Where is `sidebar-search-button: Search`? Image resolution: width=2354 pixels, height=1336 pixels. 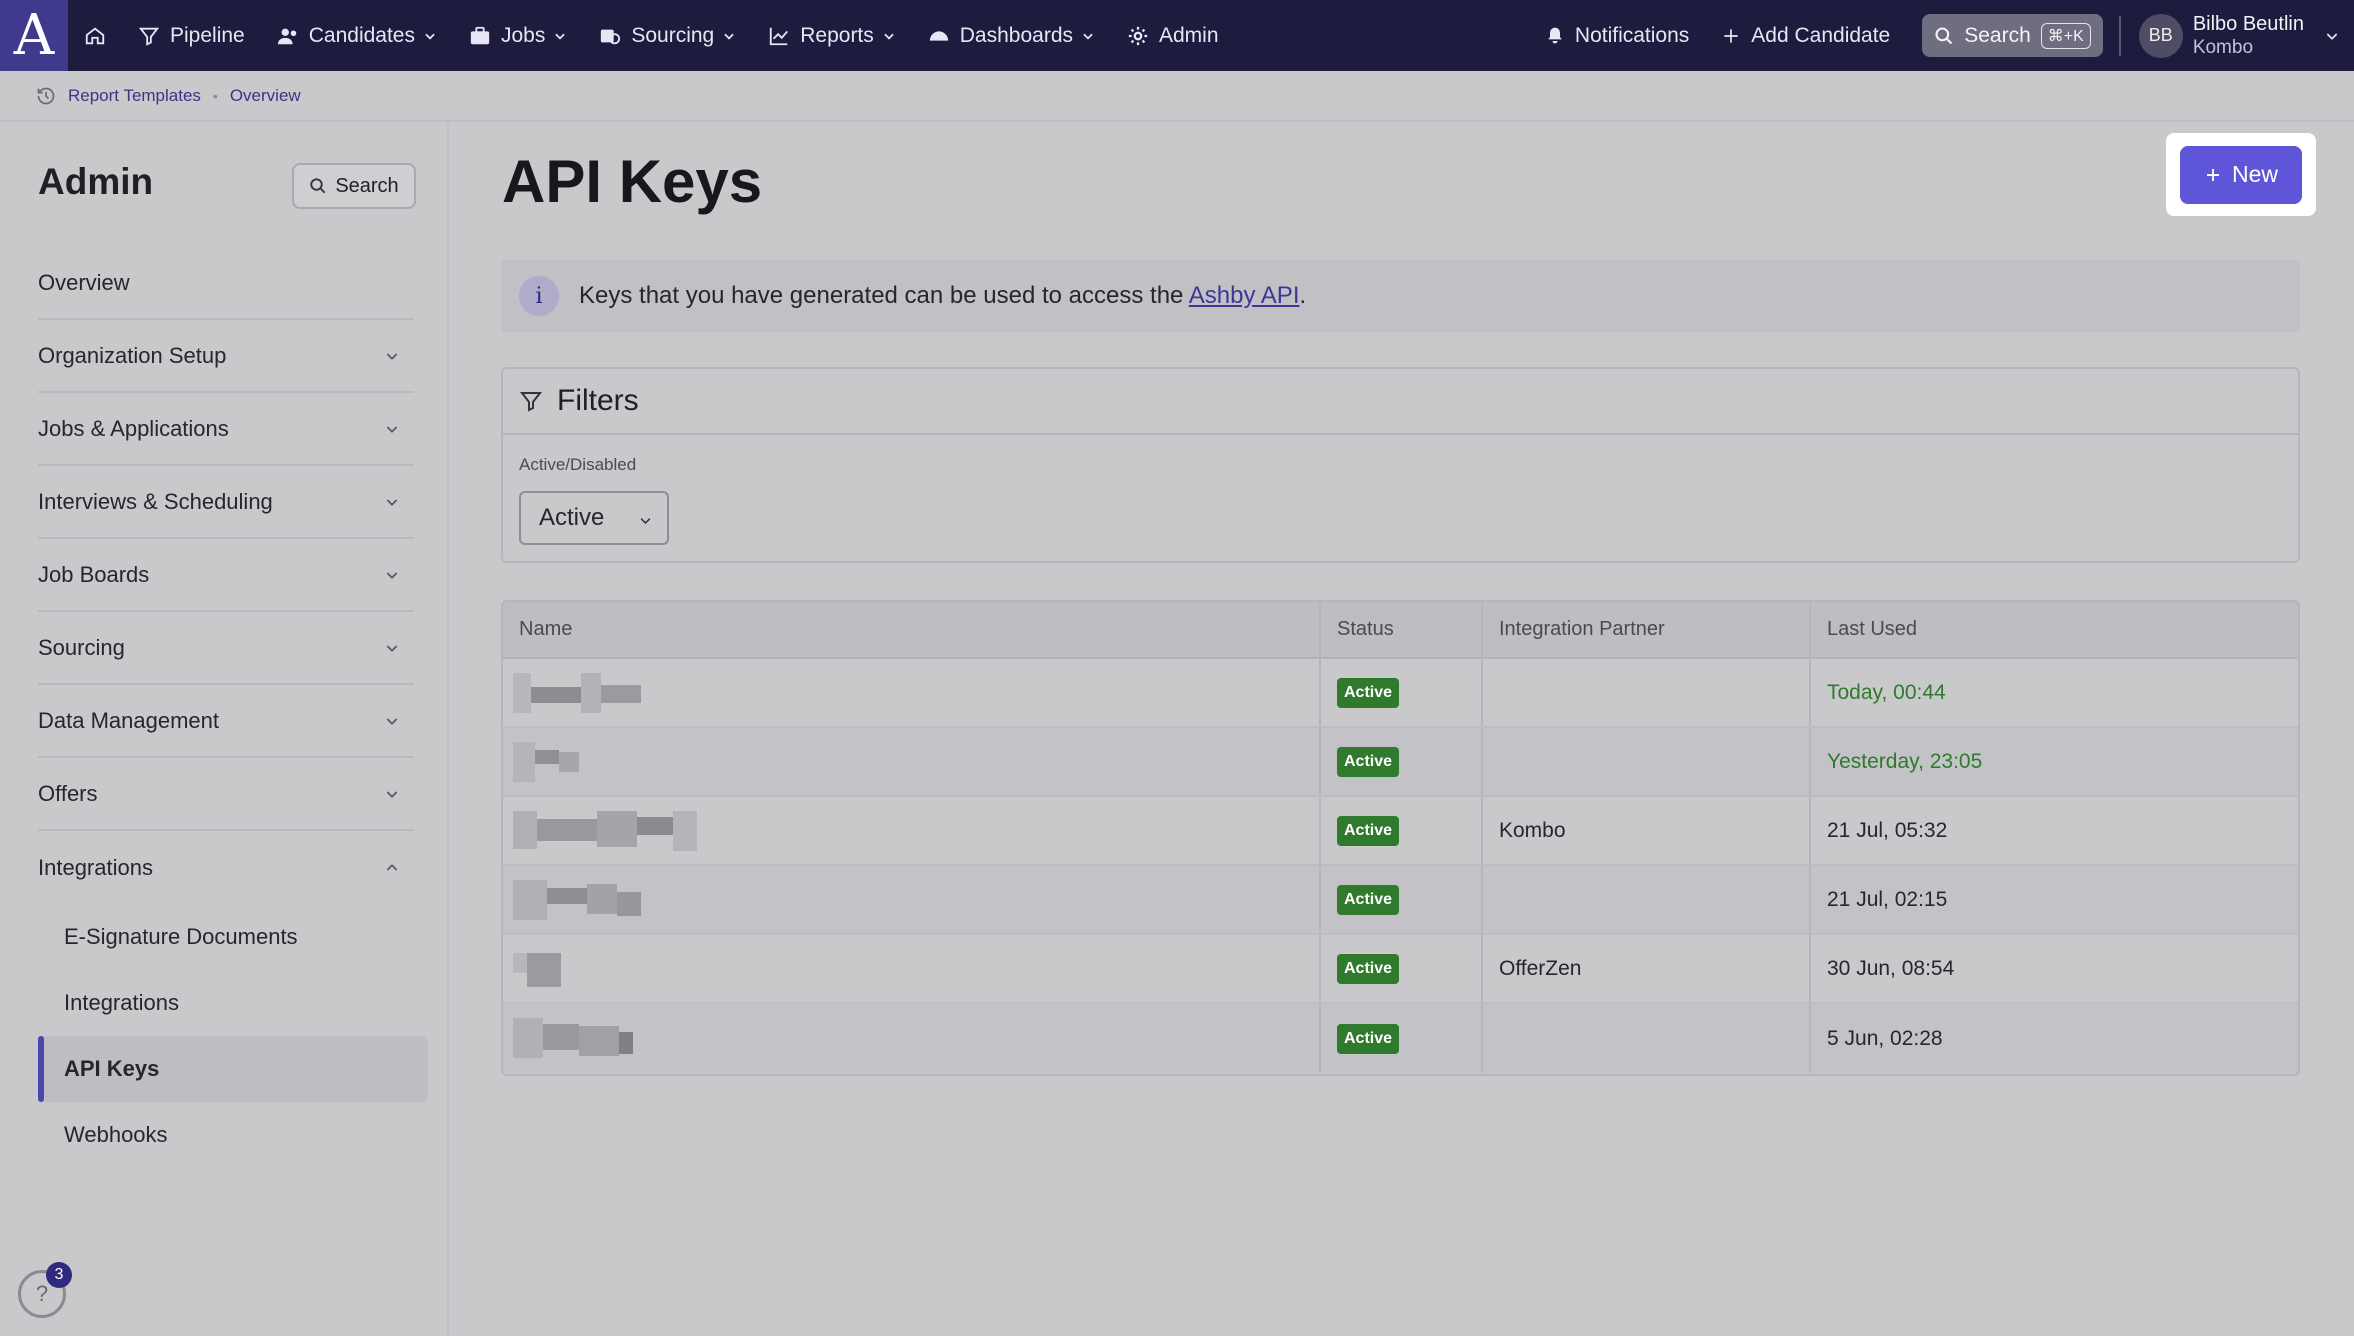
sidebar-search-button: Search is located at coordinates (354, 186).